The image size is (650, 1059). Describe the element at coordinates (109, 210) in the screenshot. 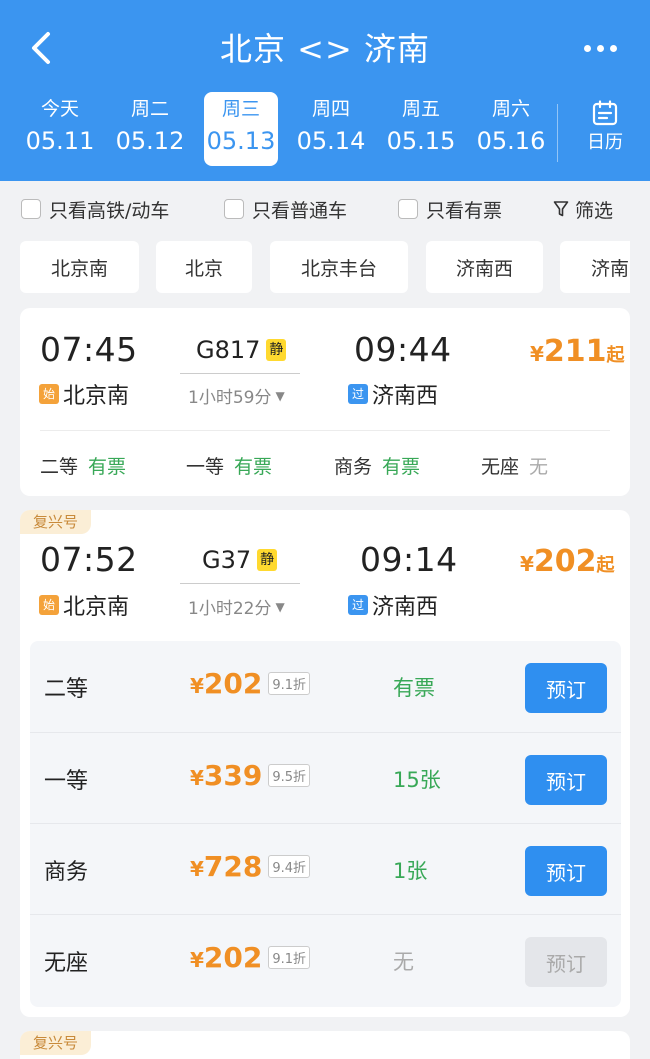

I see `filter-label: 只看高铁/动车` at that location.